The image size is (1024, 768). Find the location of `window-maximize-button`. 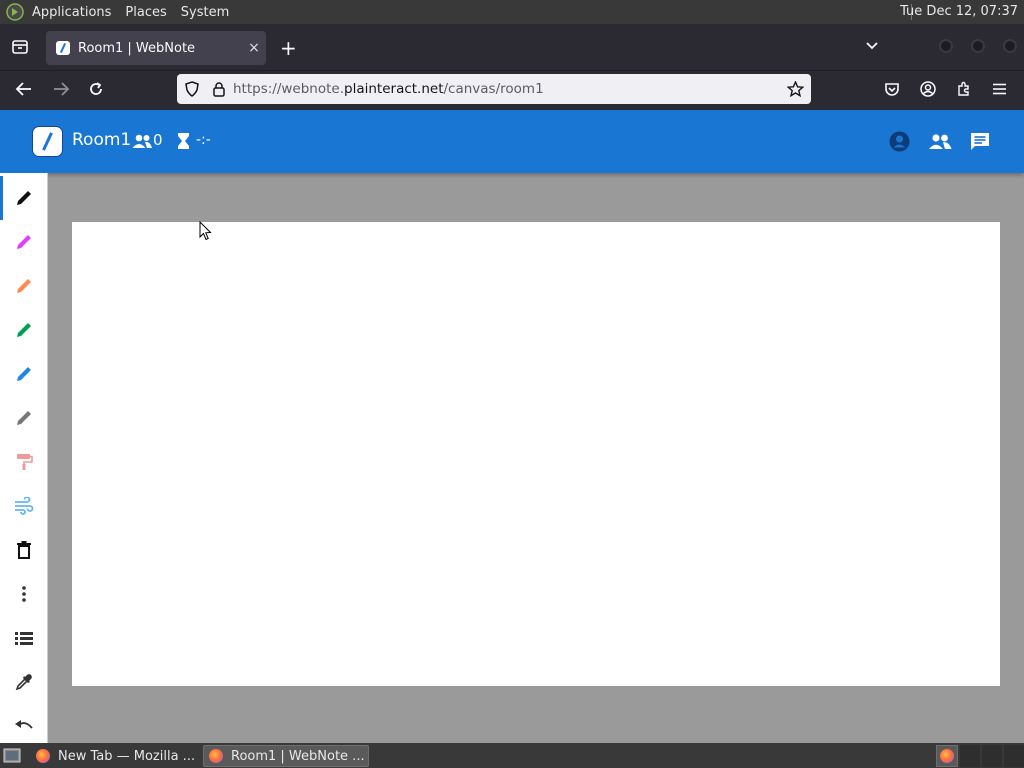

window-maximize-button is located at coordinates (978, 46).